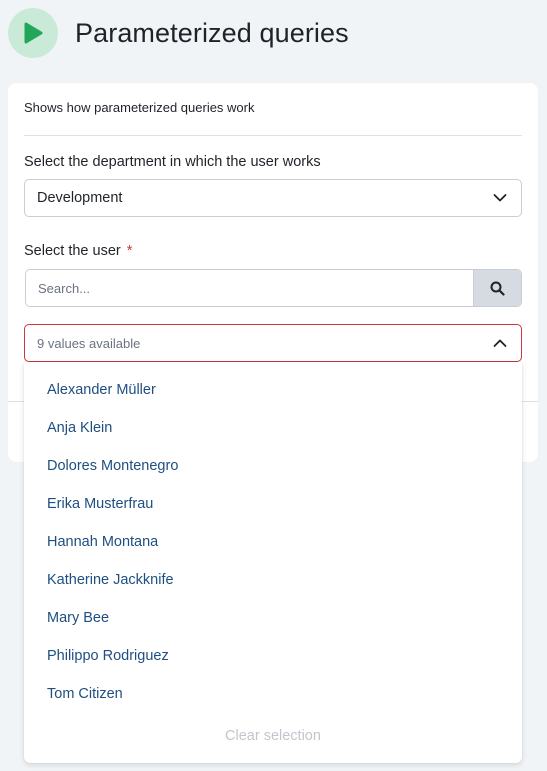 The height and width of the screenshot is (771, 547). Describe the element at coordinates (249, 288) in the screenshot. I see `search-input` at that location.